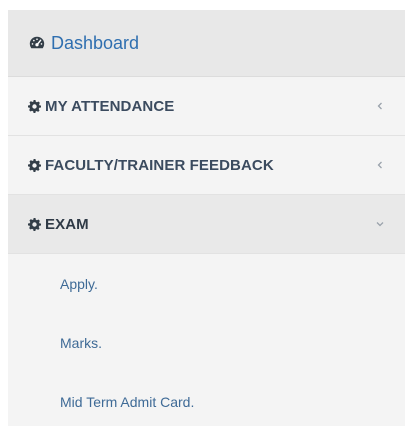 The image size is (415, 431). Describe the element at coordinates (110, 106) in the screenshot. I see `sidebar-item-label: MY ATTENDANCE` at that location.